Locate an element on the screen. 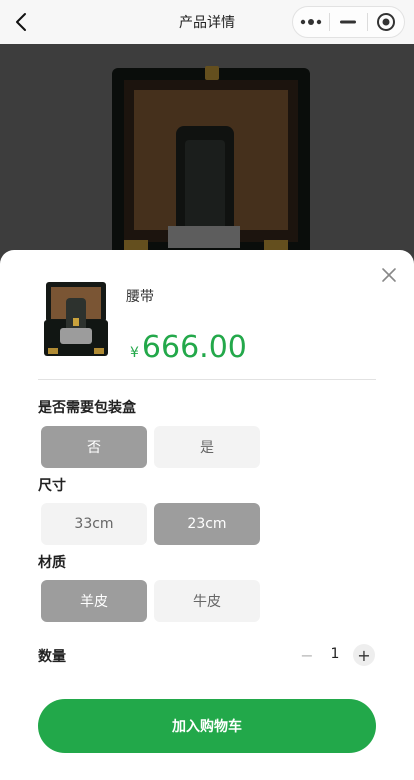 The height and width of the screenshot is (780, 414). option-material-sheepskin: 羊皮 is located at coordinates (94, 601).